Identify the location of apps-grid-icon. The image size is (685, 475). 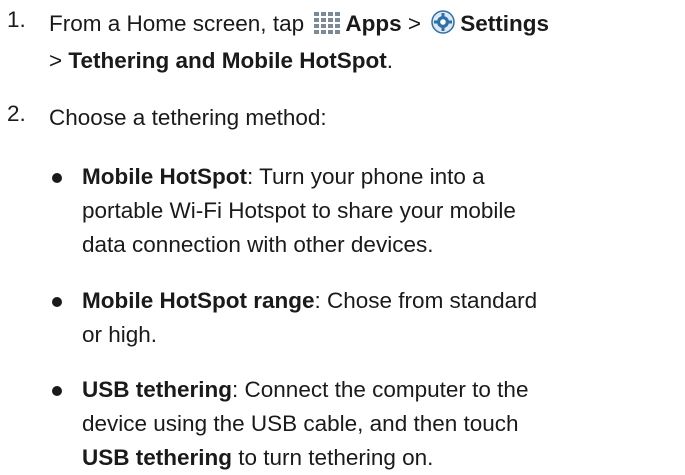
(327, 27).